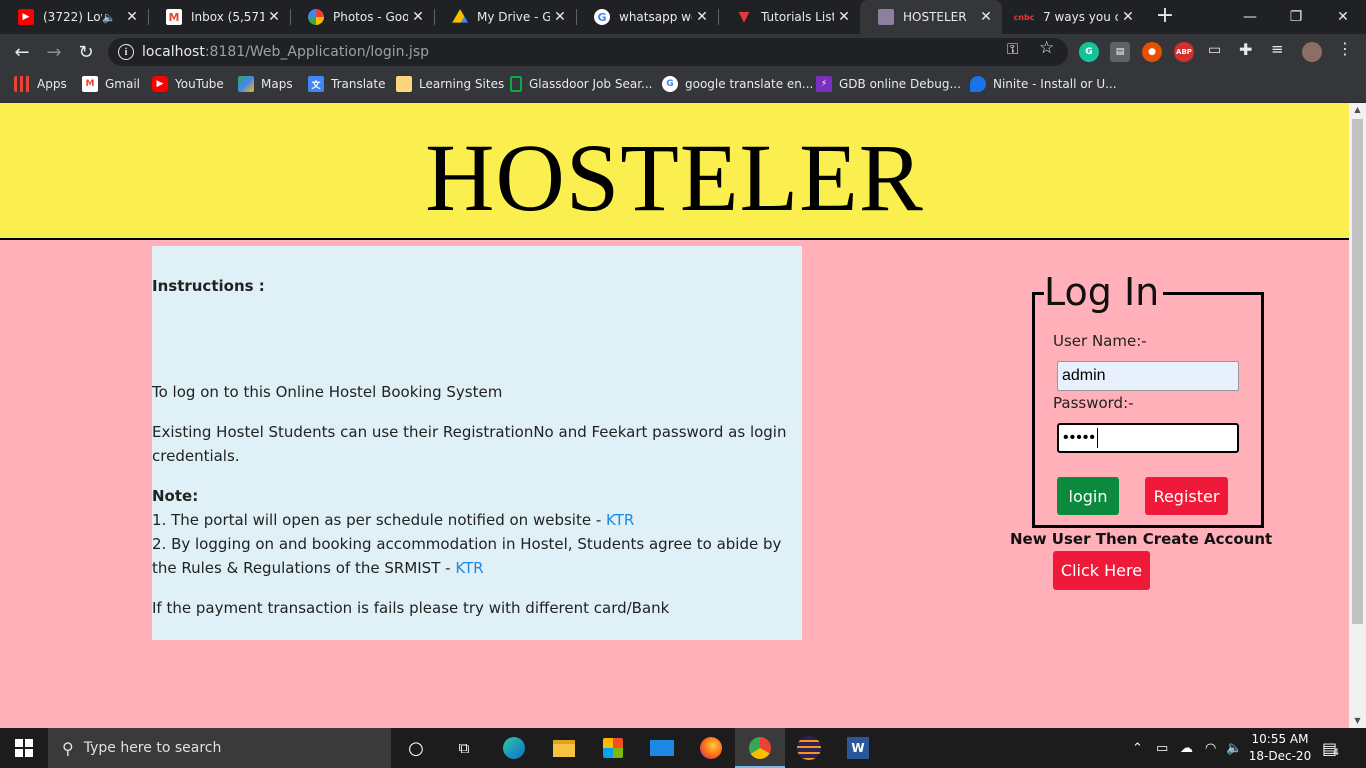 The image size is (1366, 768). I want to click on tab-photos: Photos - Goog ✕, so click(362, 17).